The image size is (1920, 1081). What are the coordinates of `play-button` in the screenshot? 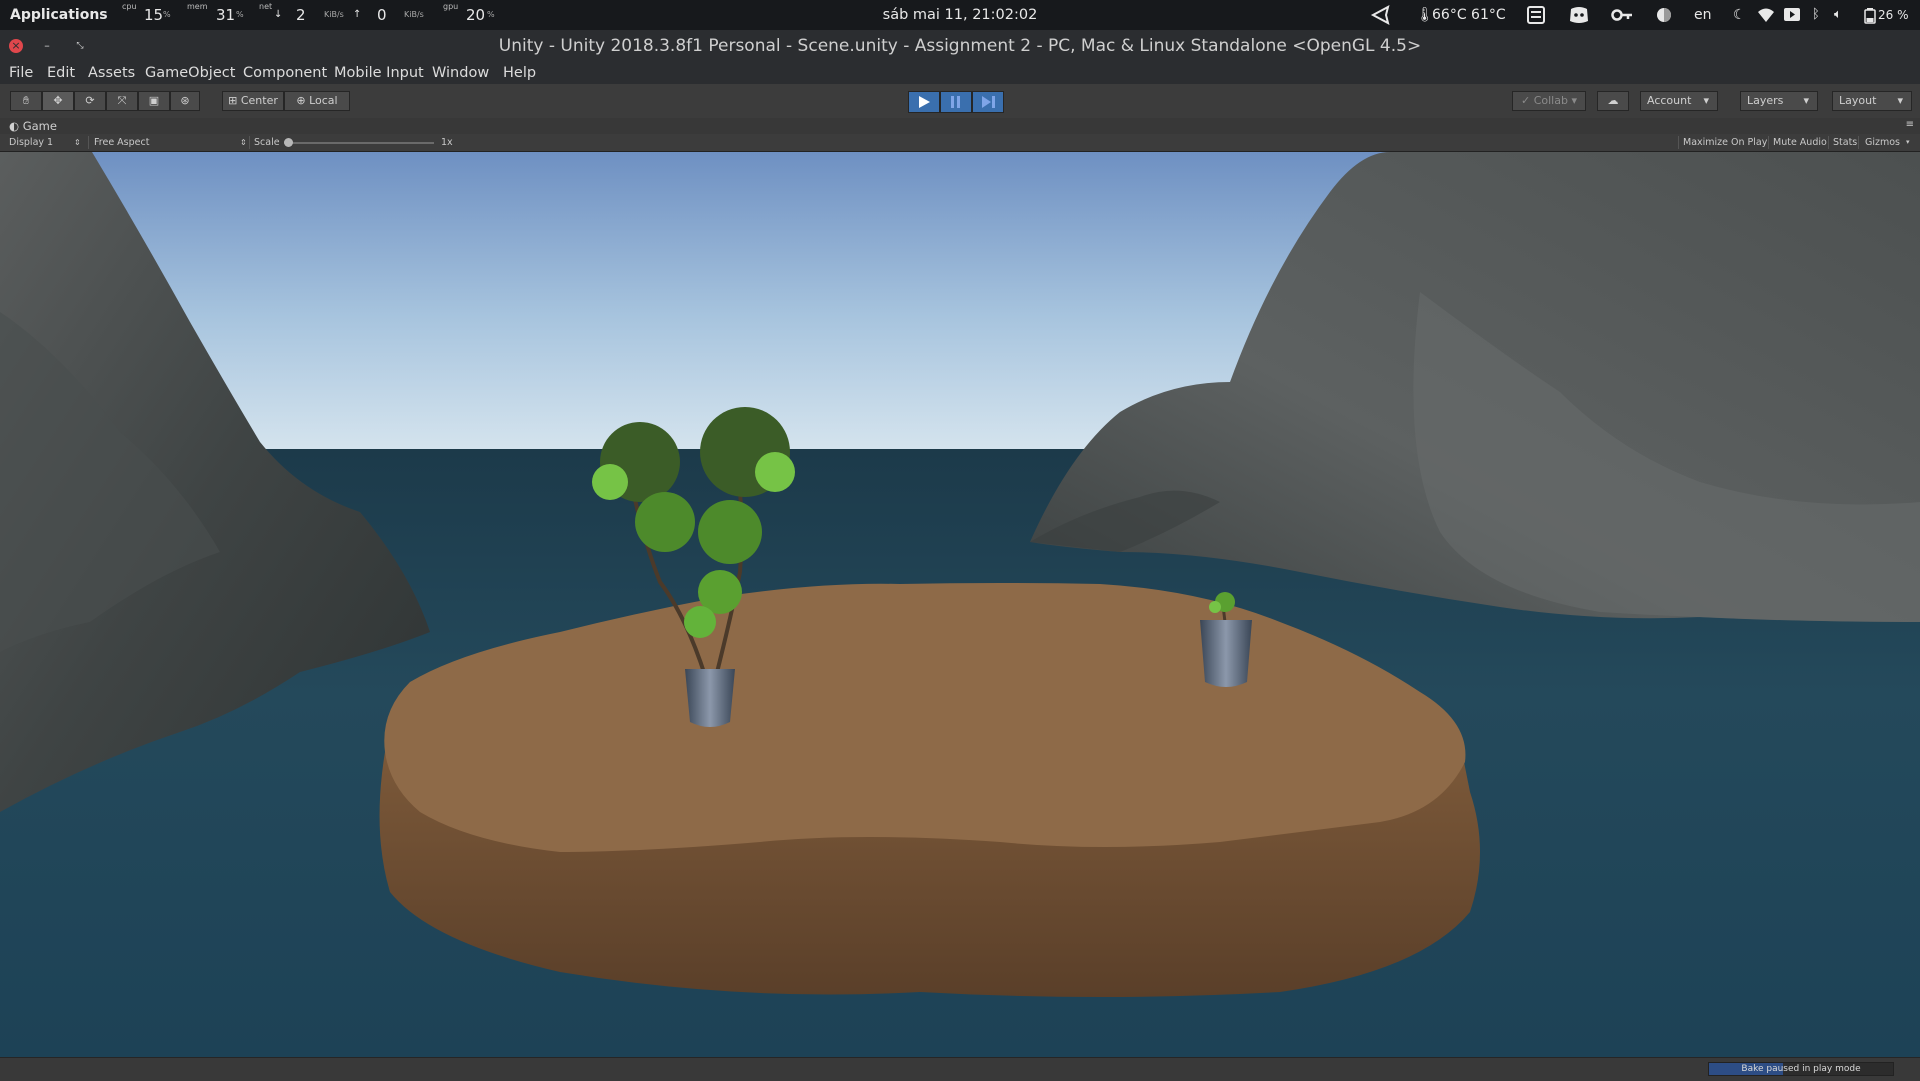 It's located at (924, 102).